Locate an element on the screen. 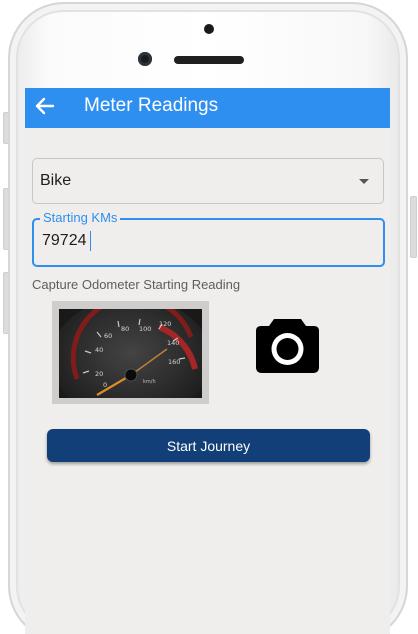 This screenshot has height=634, width=418. text-cursor is located at coordinates (90, 241).